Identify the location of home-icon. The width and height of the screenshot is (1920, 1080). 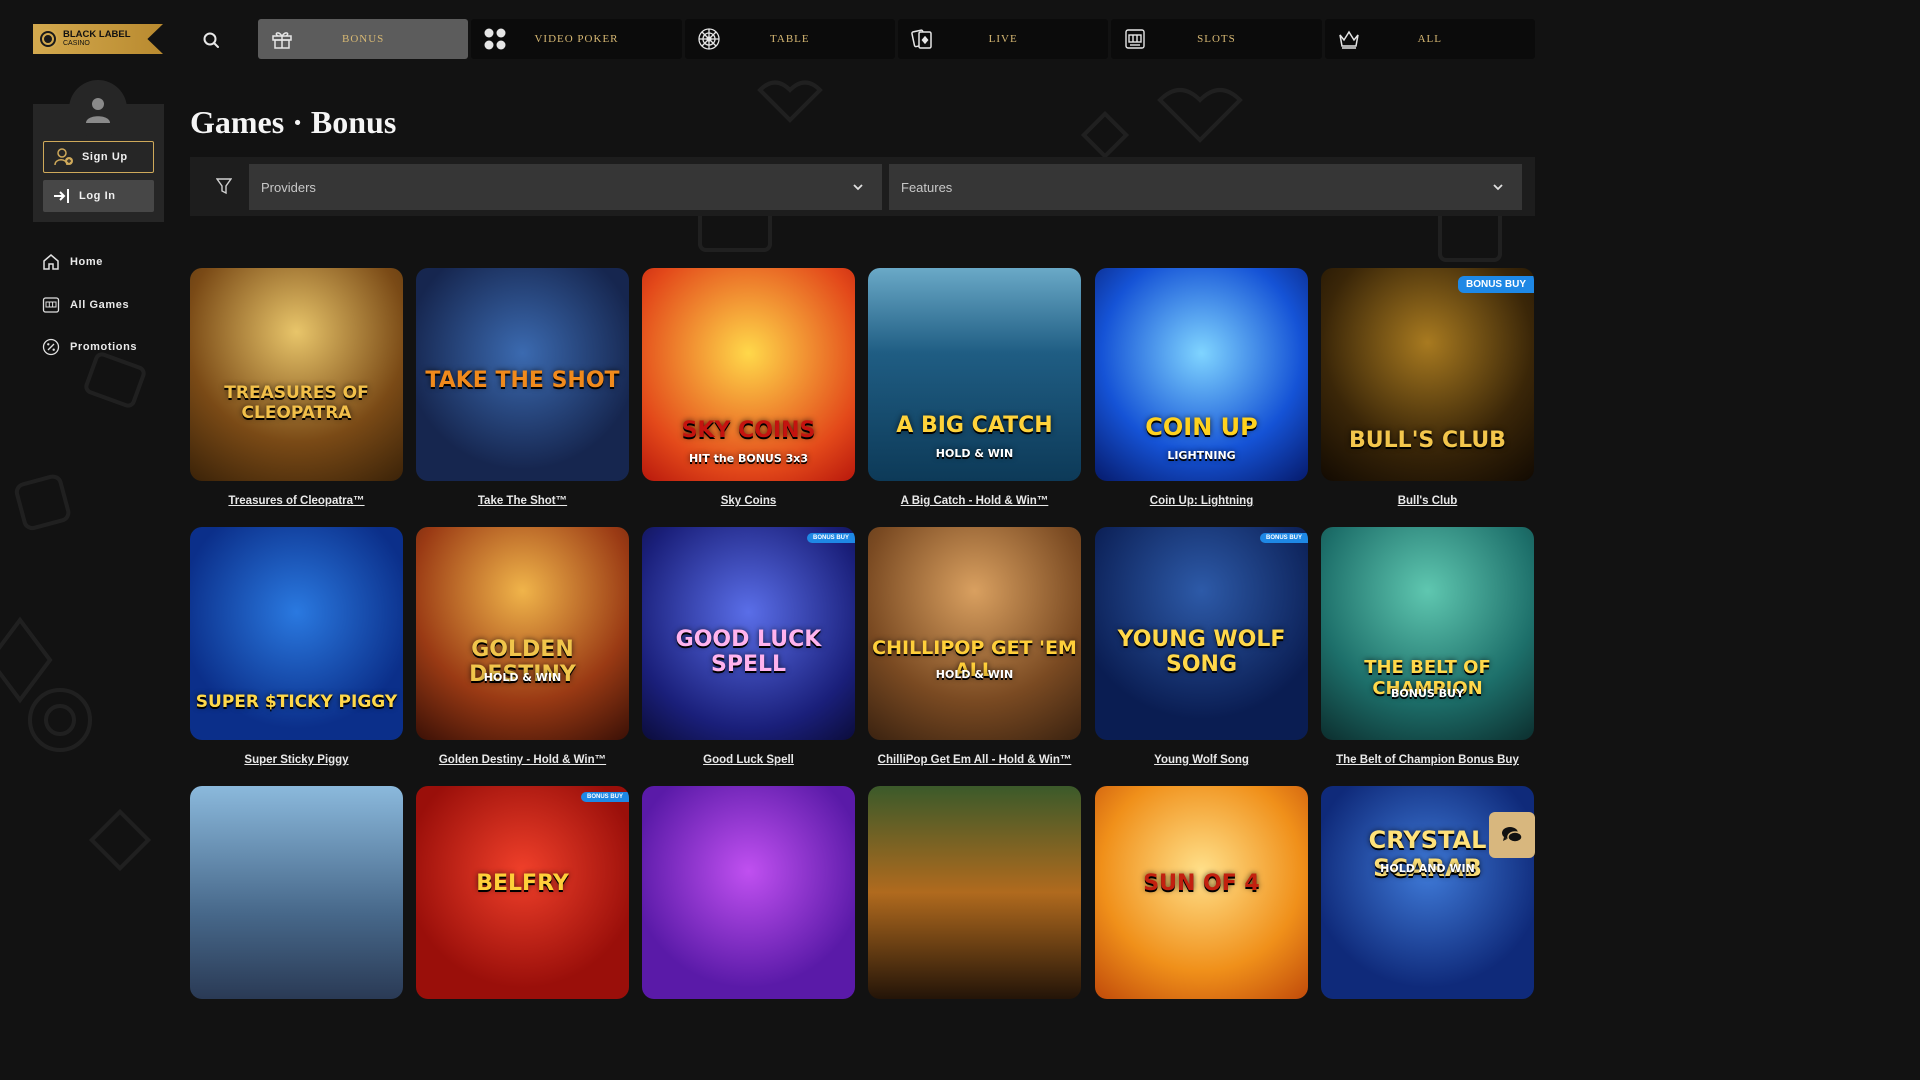
(51, 262).